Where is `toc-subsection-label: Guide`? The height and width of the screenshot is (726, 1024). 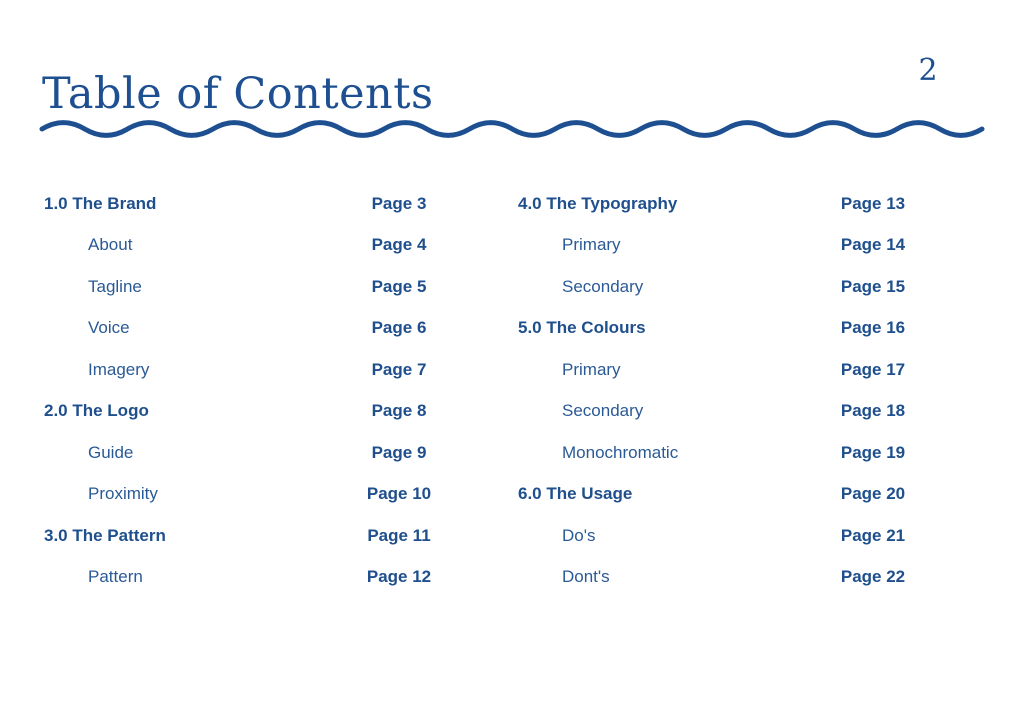 toc-subsection-label: Guide is located at coordinates (111, 452).